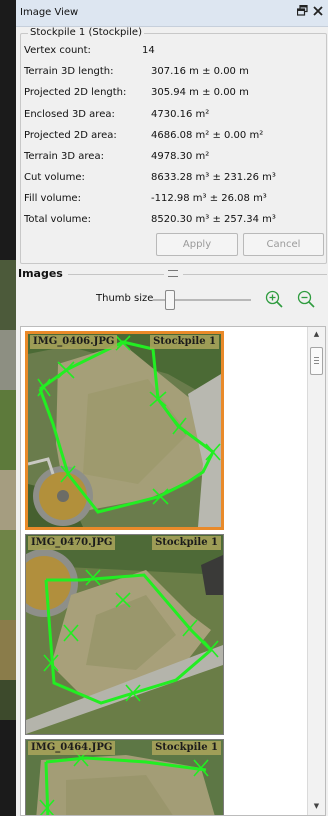 This screenshot has height=816, width=328. What do you see at coordinates (72, 543) in the screenshot?
I see `thumbnail-filename: IMG_0470.JPG` at bounding box center [72, 543].